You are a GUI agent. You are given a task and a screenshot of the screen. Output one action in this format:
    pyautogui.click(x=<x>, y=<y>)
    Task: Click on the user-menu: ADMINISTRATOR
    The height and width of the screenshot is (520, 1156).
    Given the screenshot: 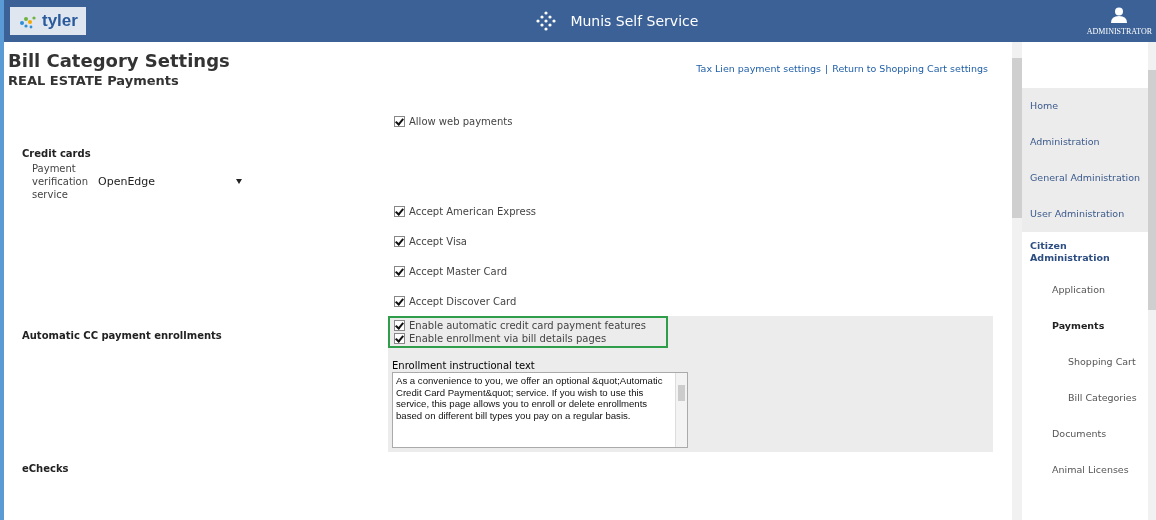 What is the action you would take?
    pyautogui.click(x=1119, y=21)
    